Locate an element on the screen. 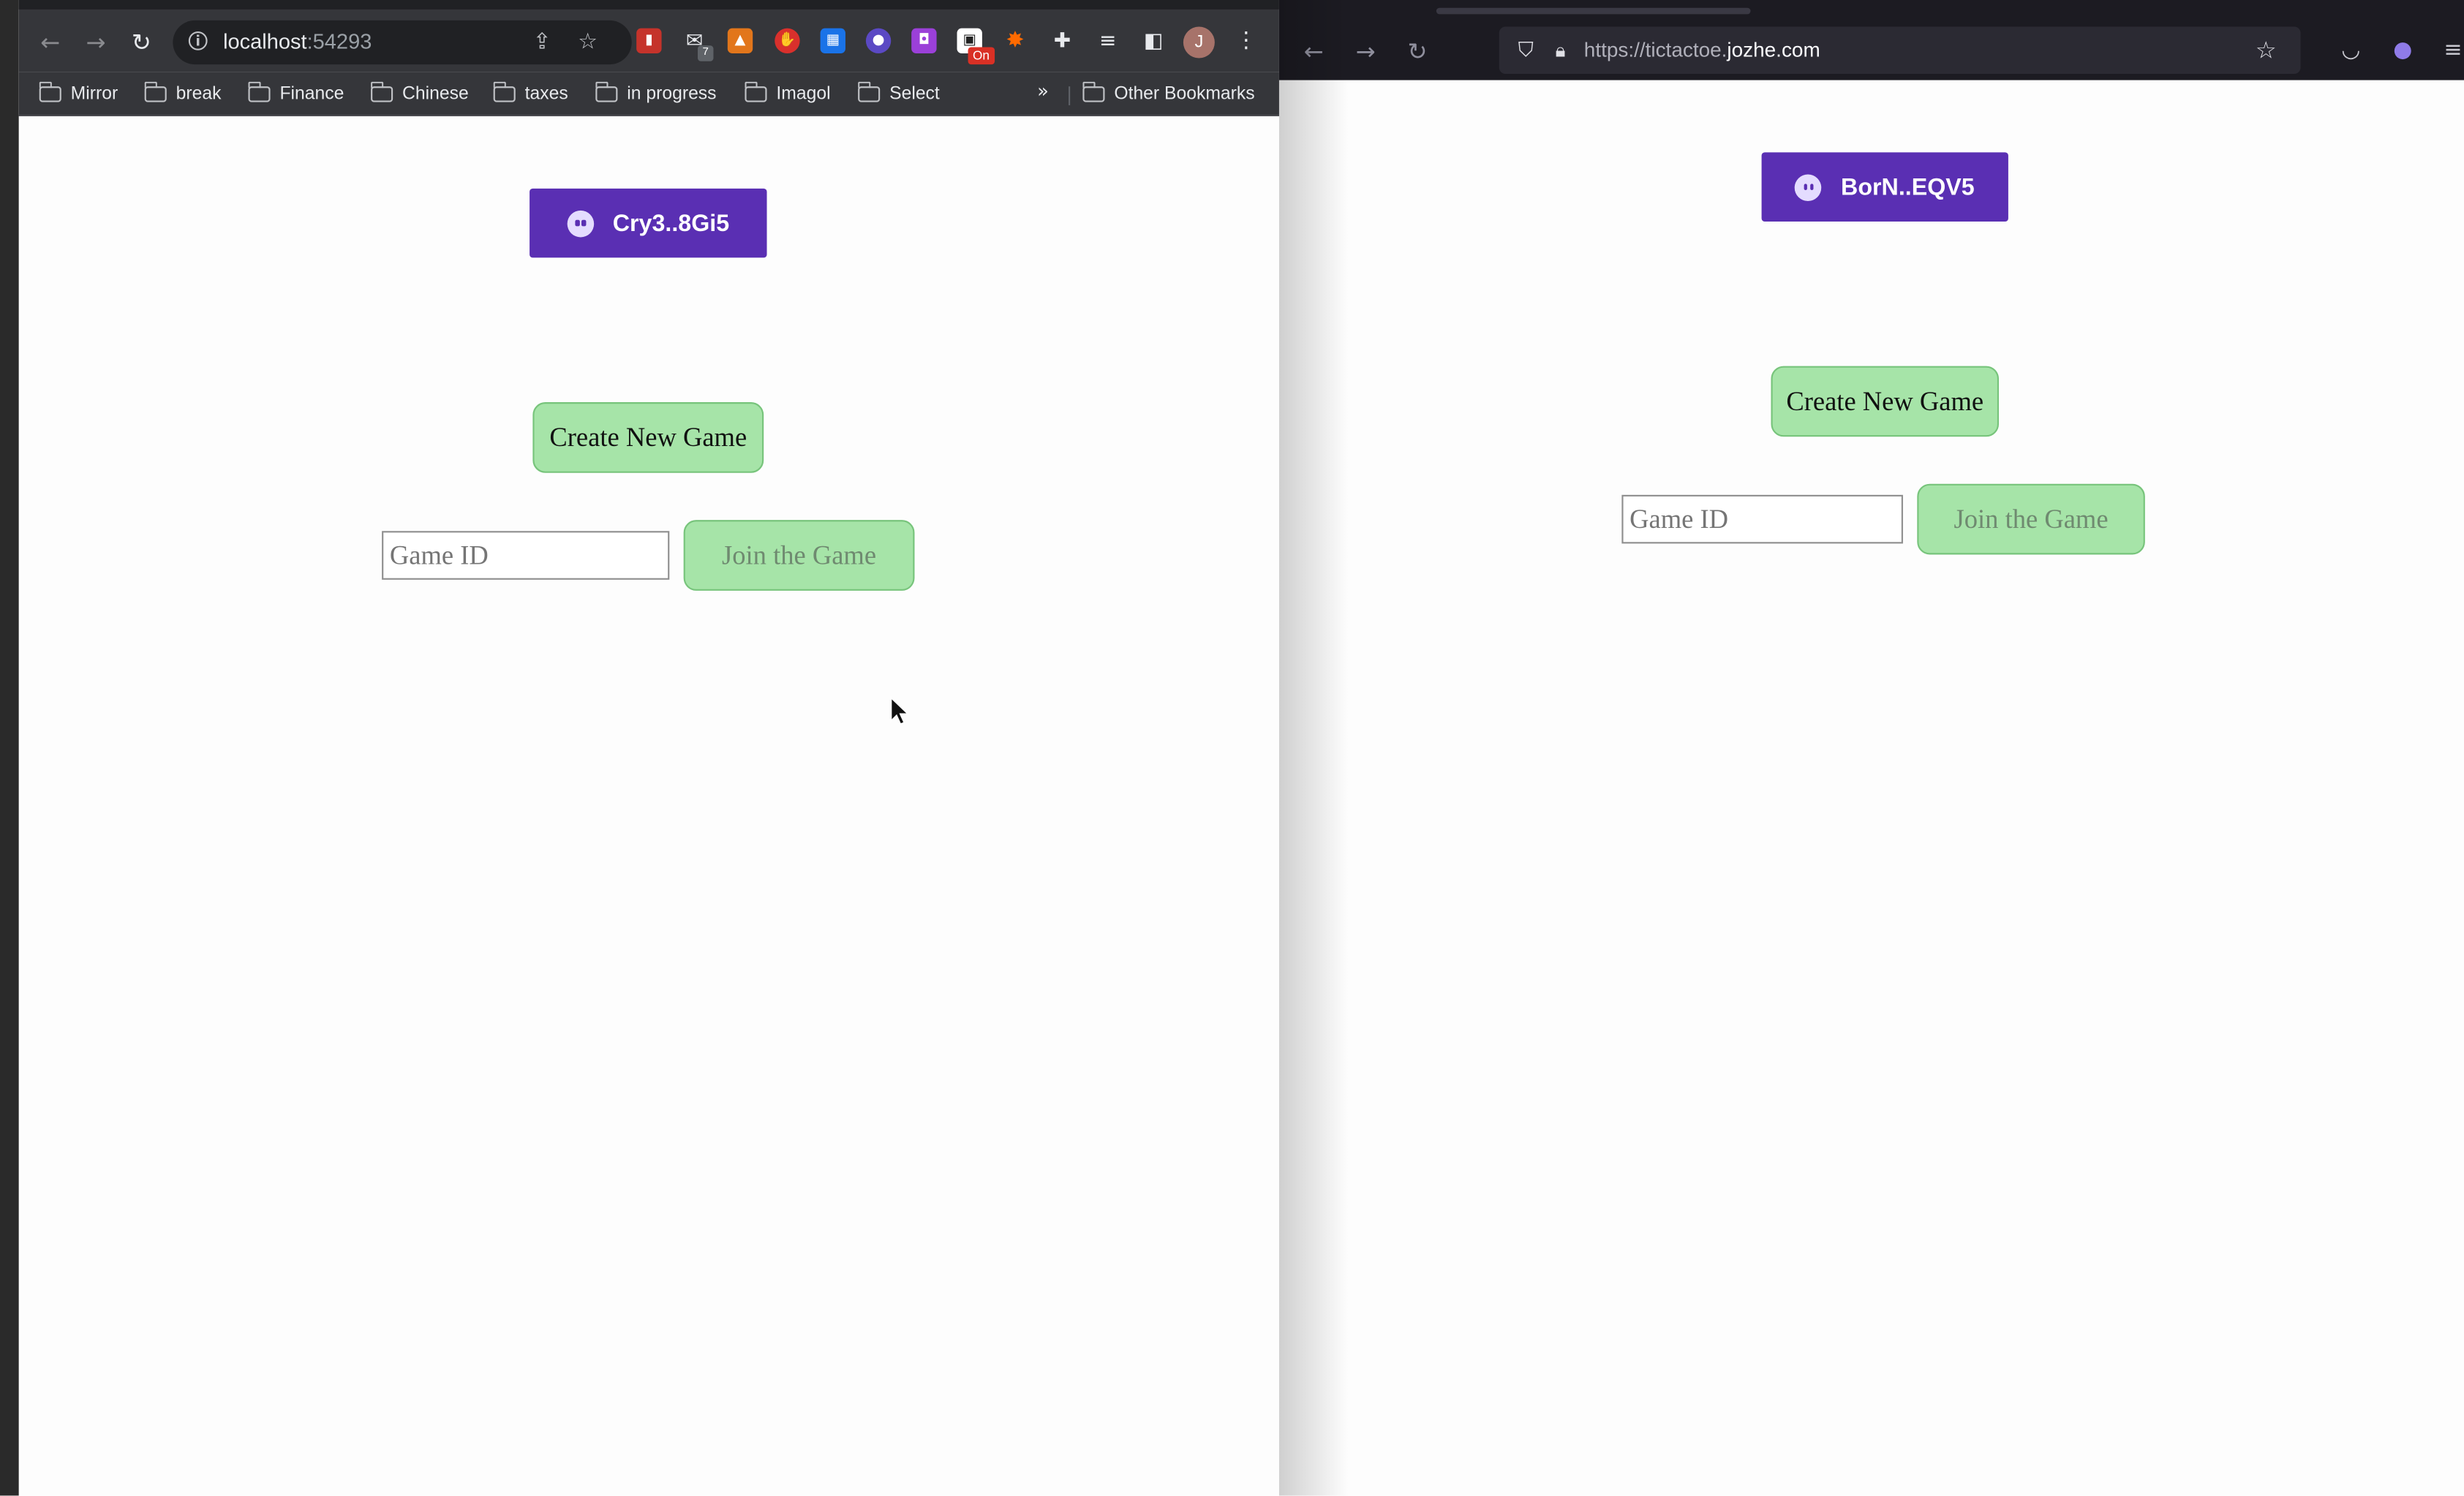 The width and height of the screenshot is (2464, 1496). bookmark-folder: Chinese is located at coordinates (420, 94).